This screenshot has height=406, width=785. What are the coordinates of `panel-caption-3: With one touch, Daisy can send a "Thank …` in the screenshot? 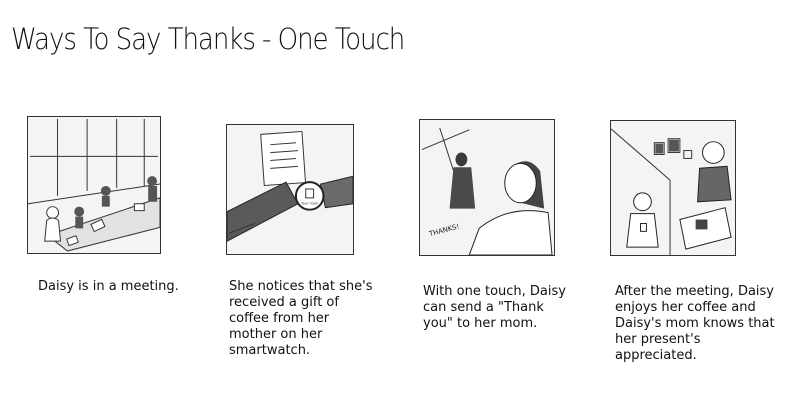 It's located at (494, 307).